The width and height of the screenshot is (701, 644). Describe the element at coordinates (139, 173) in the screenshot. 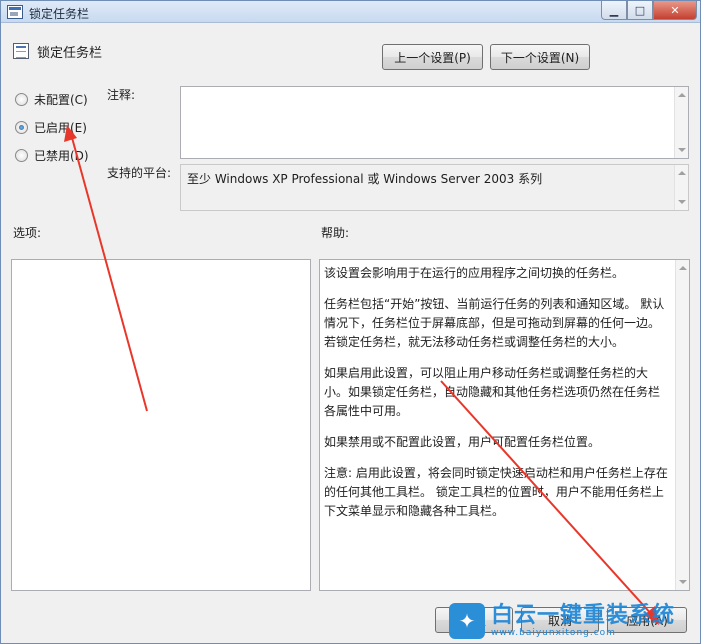

I see `supported-platform-label: 支持的平台:` at that location.